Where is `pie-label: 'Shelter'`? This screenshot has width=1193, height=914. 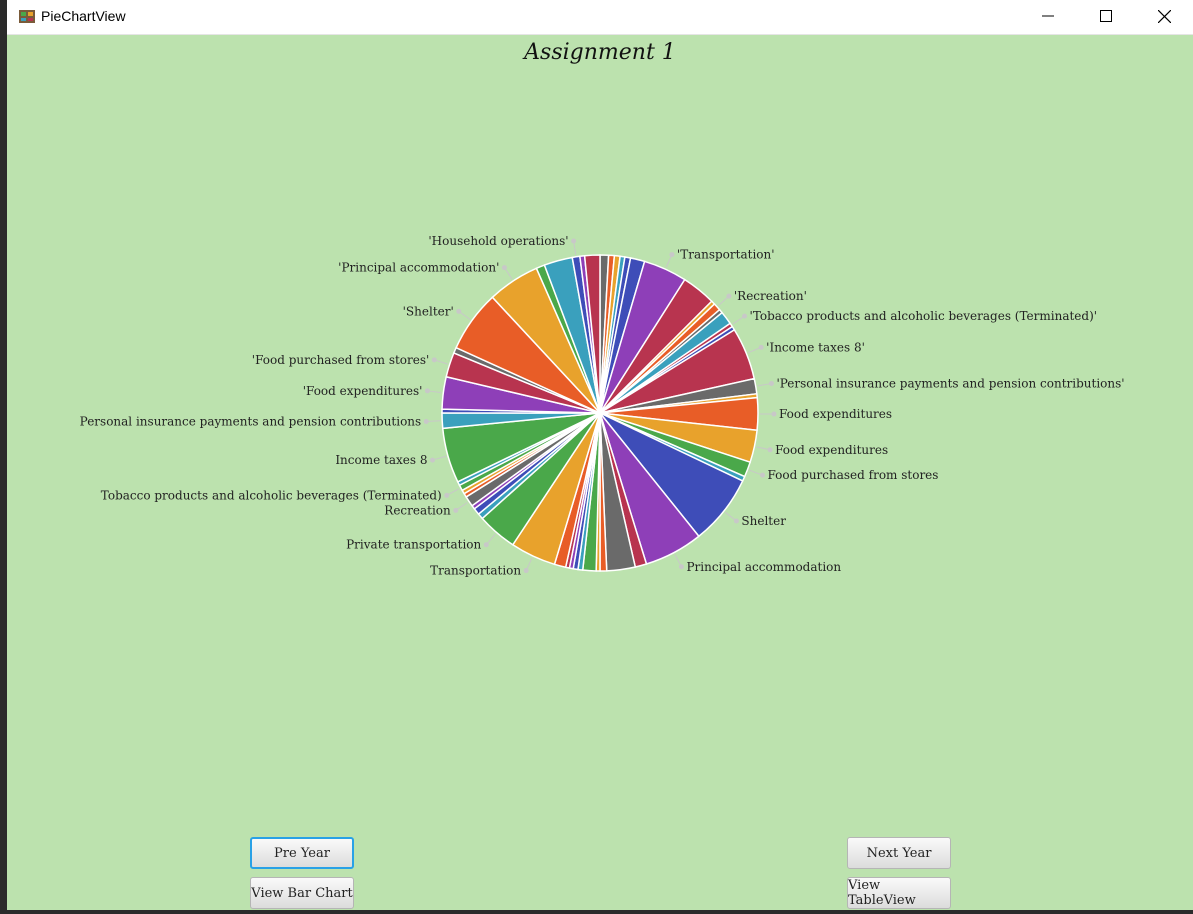
pie-label: 'Shelter' is located at coordinates (428, 311).